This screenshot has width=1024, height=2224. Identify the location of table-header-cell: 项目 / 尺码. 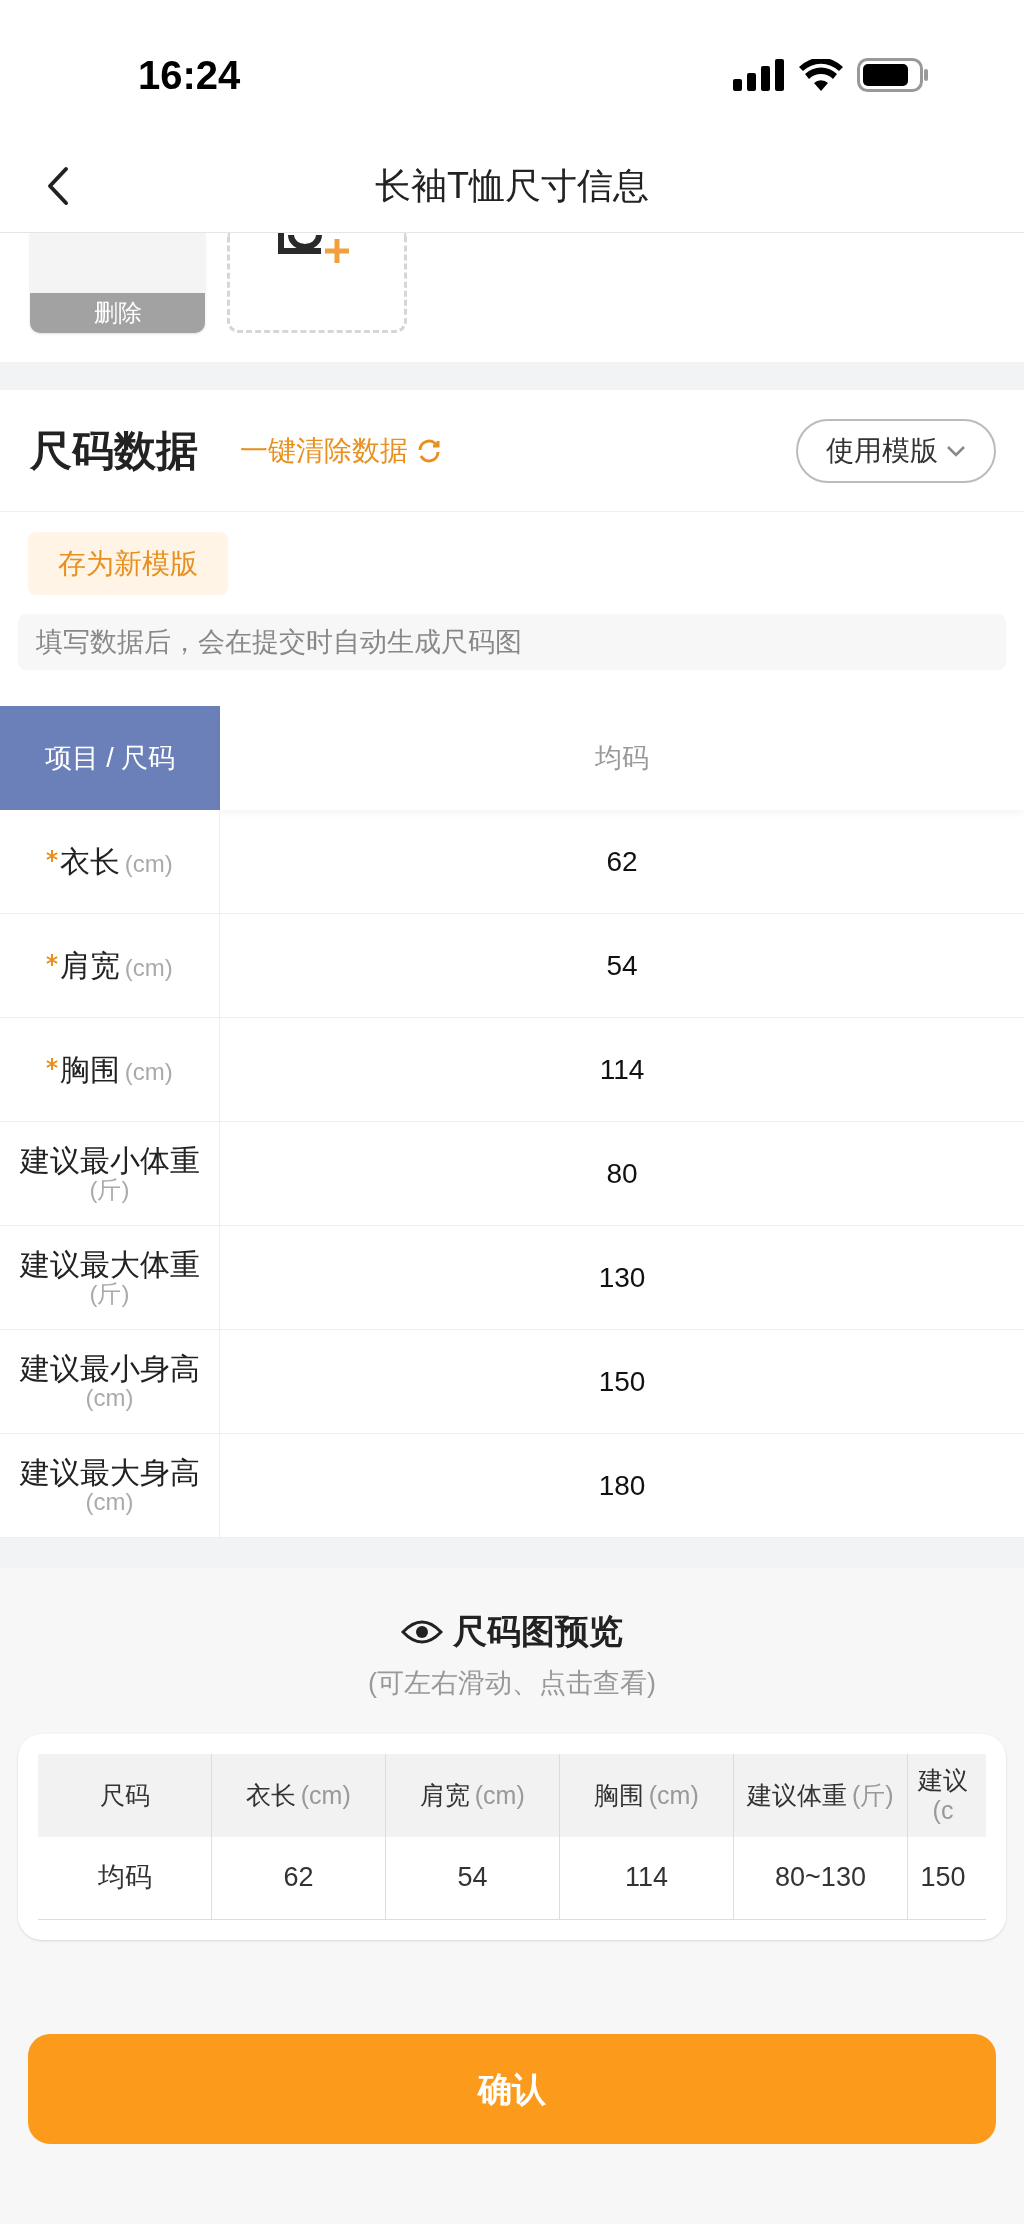
(110, 758).